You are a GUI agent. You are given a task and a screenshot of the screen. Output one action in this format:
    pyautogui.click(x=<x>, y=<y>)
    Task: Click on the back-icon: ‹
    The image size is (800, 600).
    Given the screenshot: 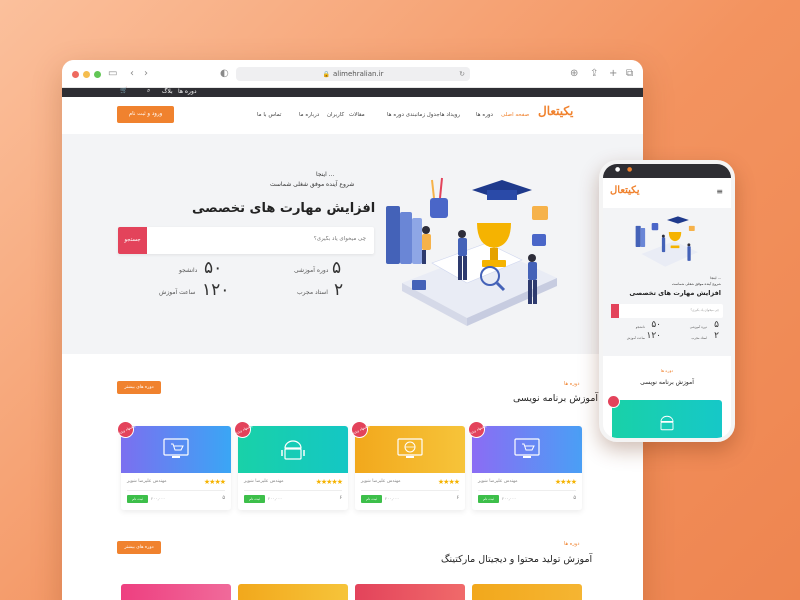 What is the action you would take?
    pyautogui.click(x=132, y=74)
    